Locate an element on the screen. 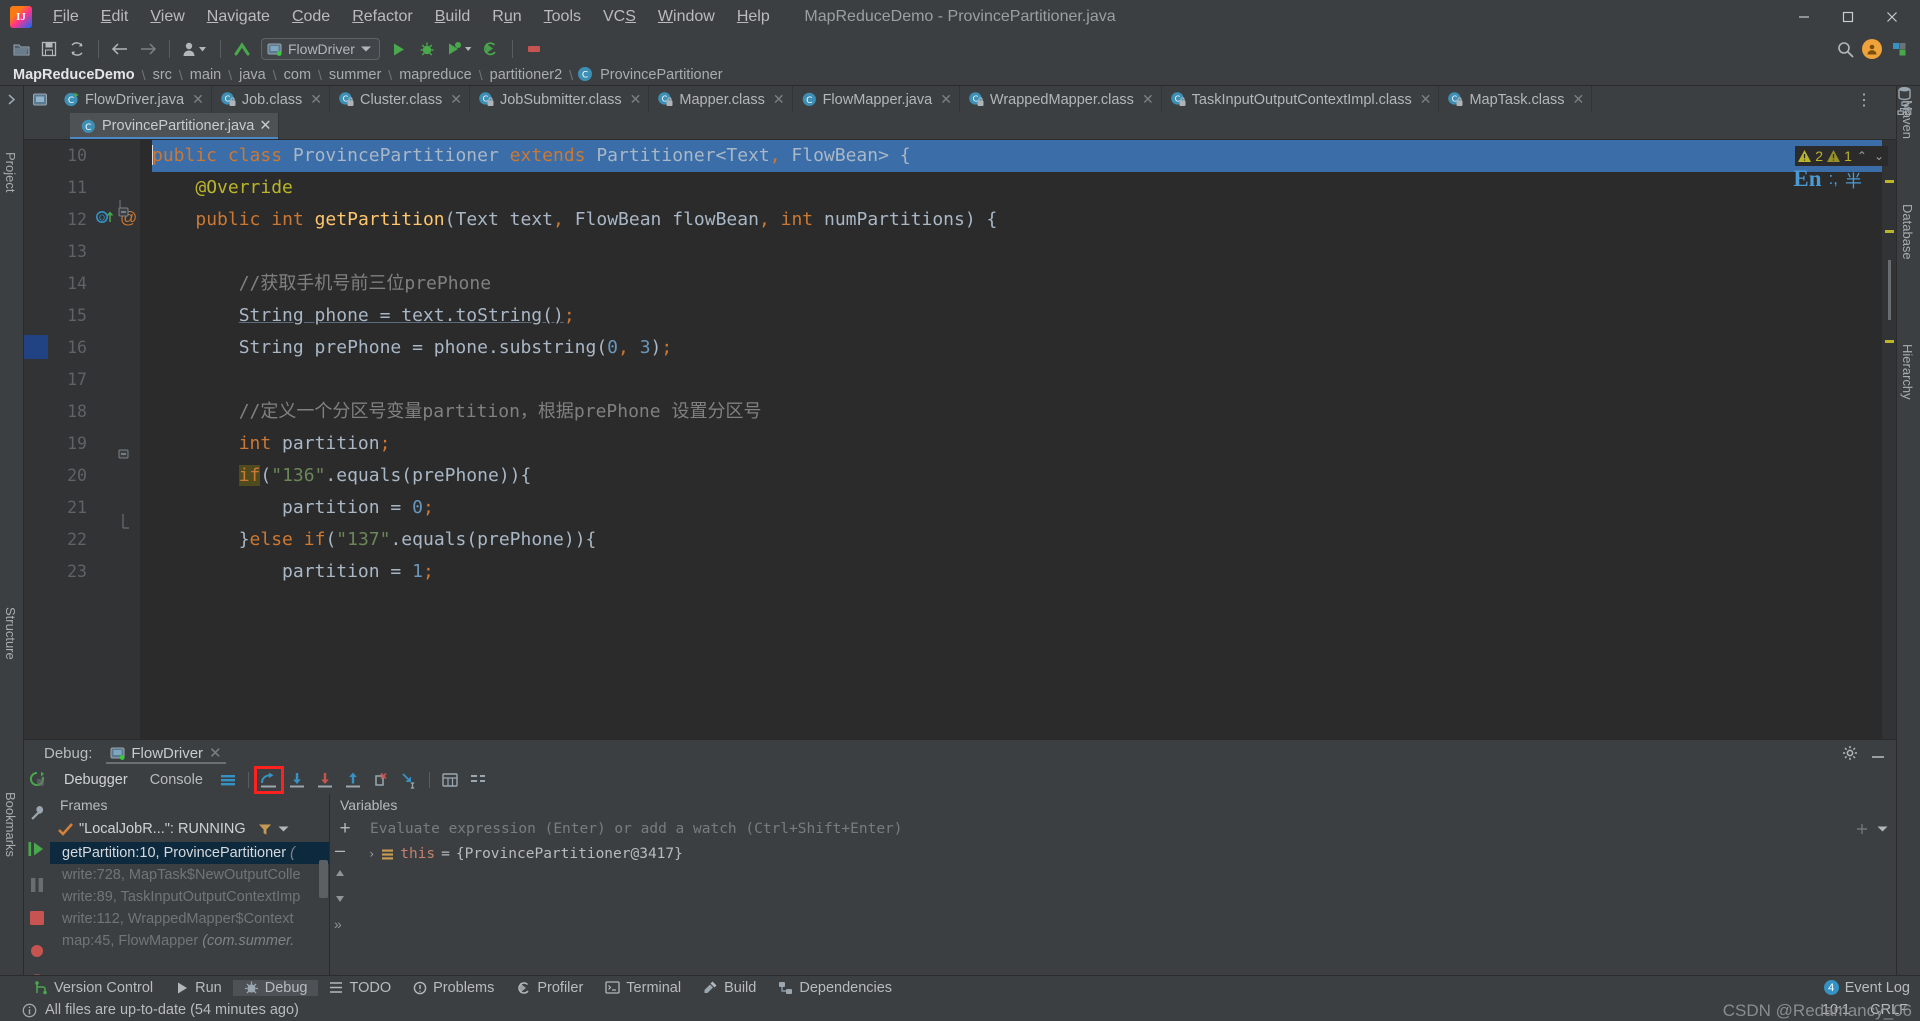  code-line: int partition; is located at coordinates (1017, 444).